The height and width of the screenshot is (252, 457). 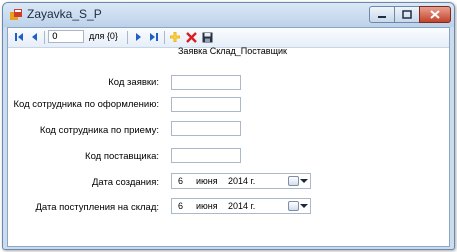 What do you see at coordinates (232, 51) in the screenshot?
I see `form-title: Заявка Склад_Поставщик` at bounding box center [232, 51].